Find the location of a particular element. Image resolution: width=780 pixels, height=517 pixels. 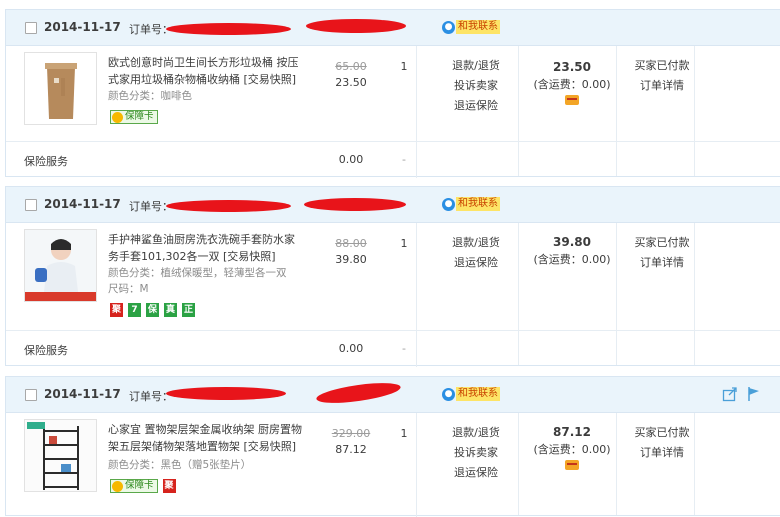

credit-card-icon is located at coordinates (572, 465).